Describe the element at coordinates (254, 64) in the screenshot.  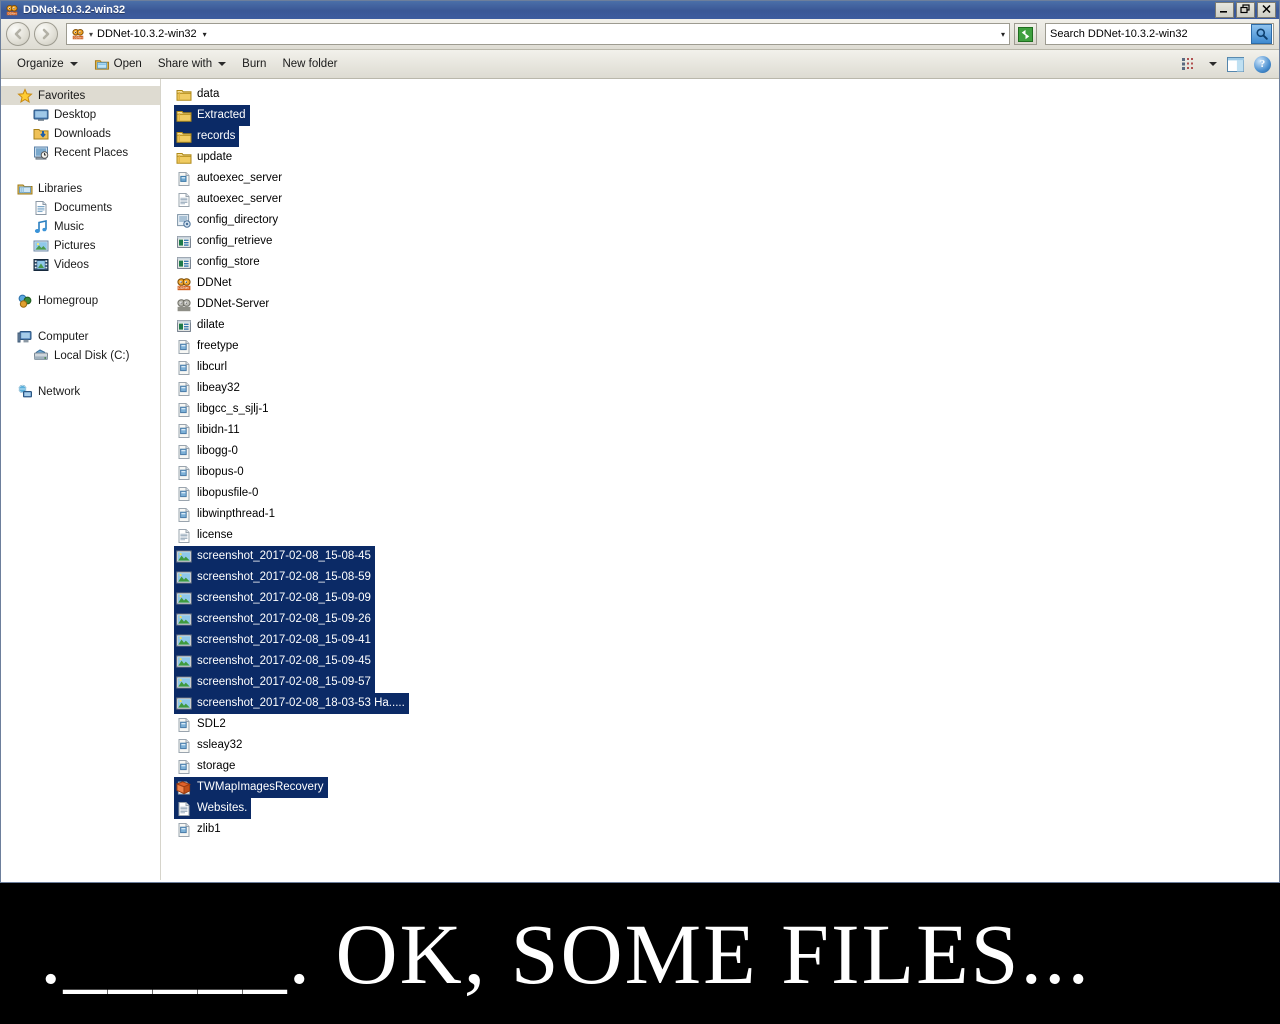
I see `burn-button: Burn` at that location.